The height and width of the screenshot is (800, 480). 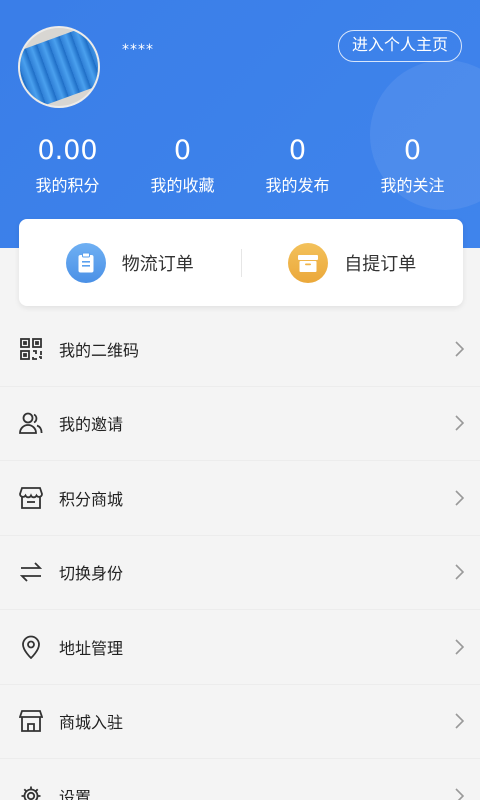 What do you see at coordinates (67, 150) in the screenshot?
I see `stat-value: 0.00` at bounding box center [67, 150].